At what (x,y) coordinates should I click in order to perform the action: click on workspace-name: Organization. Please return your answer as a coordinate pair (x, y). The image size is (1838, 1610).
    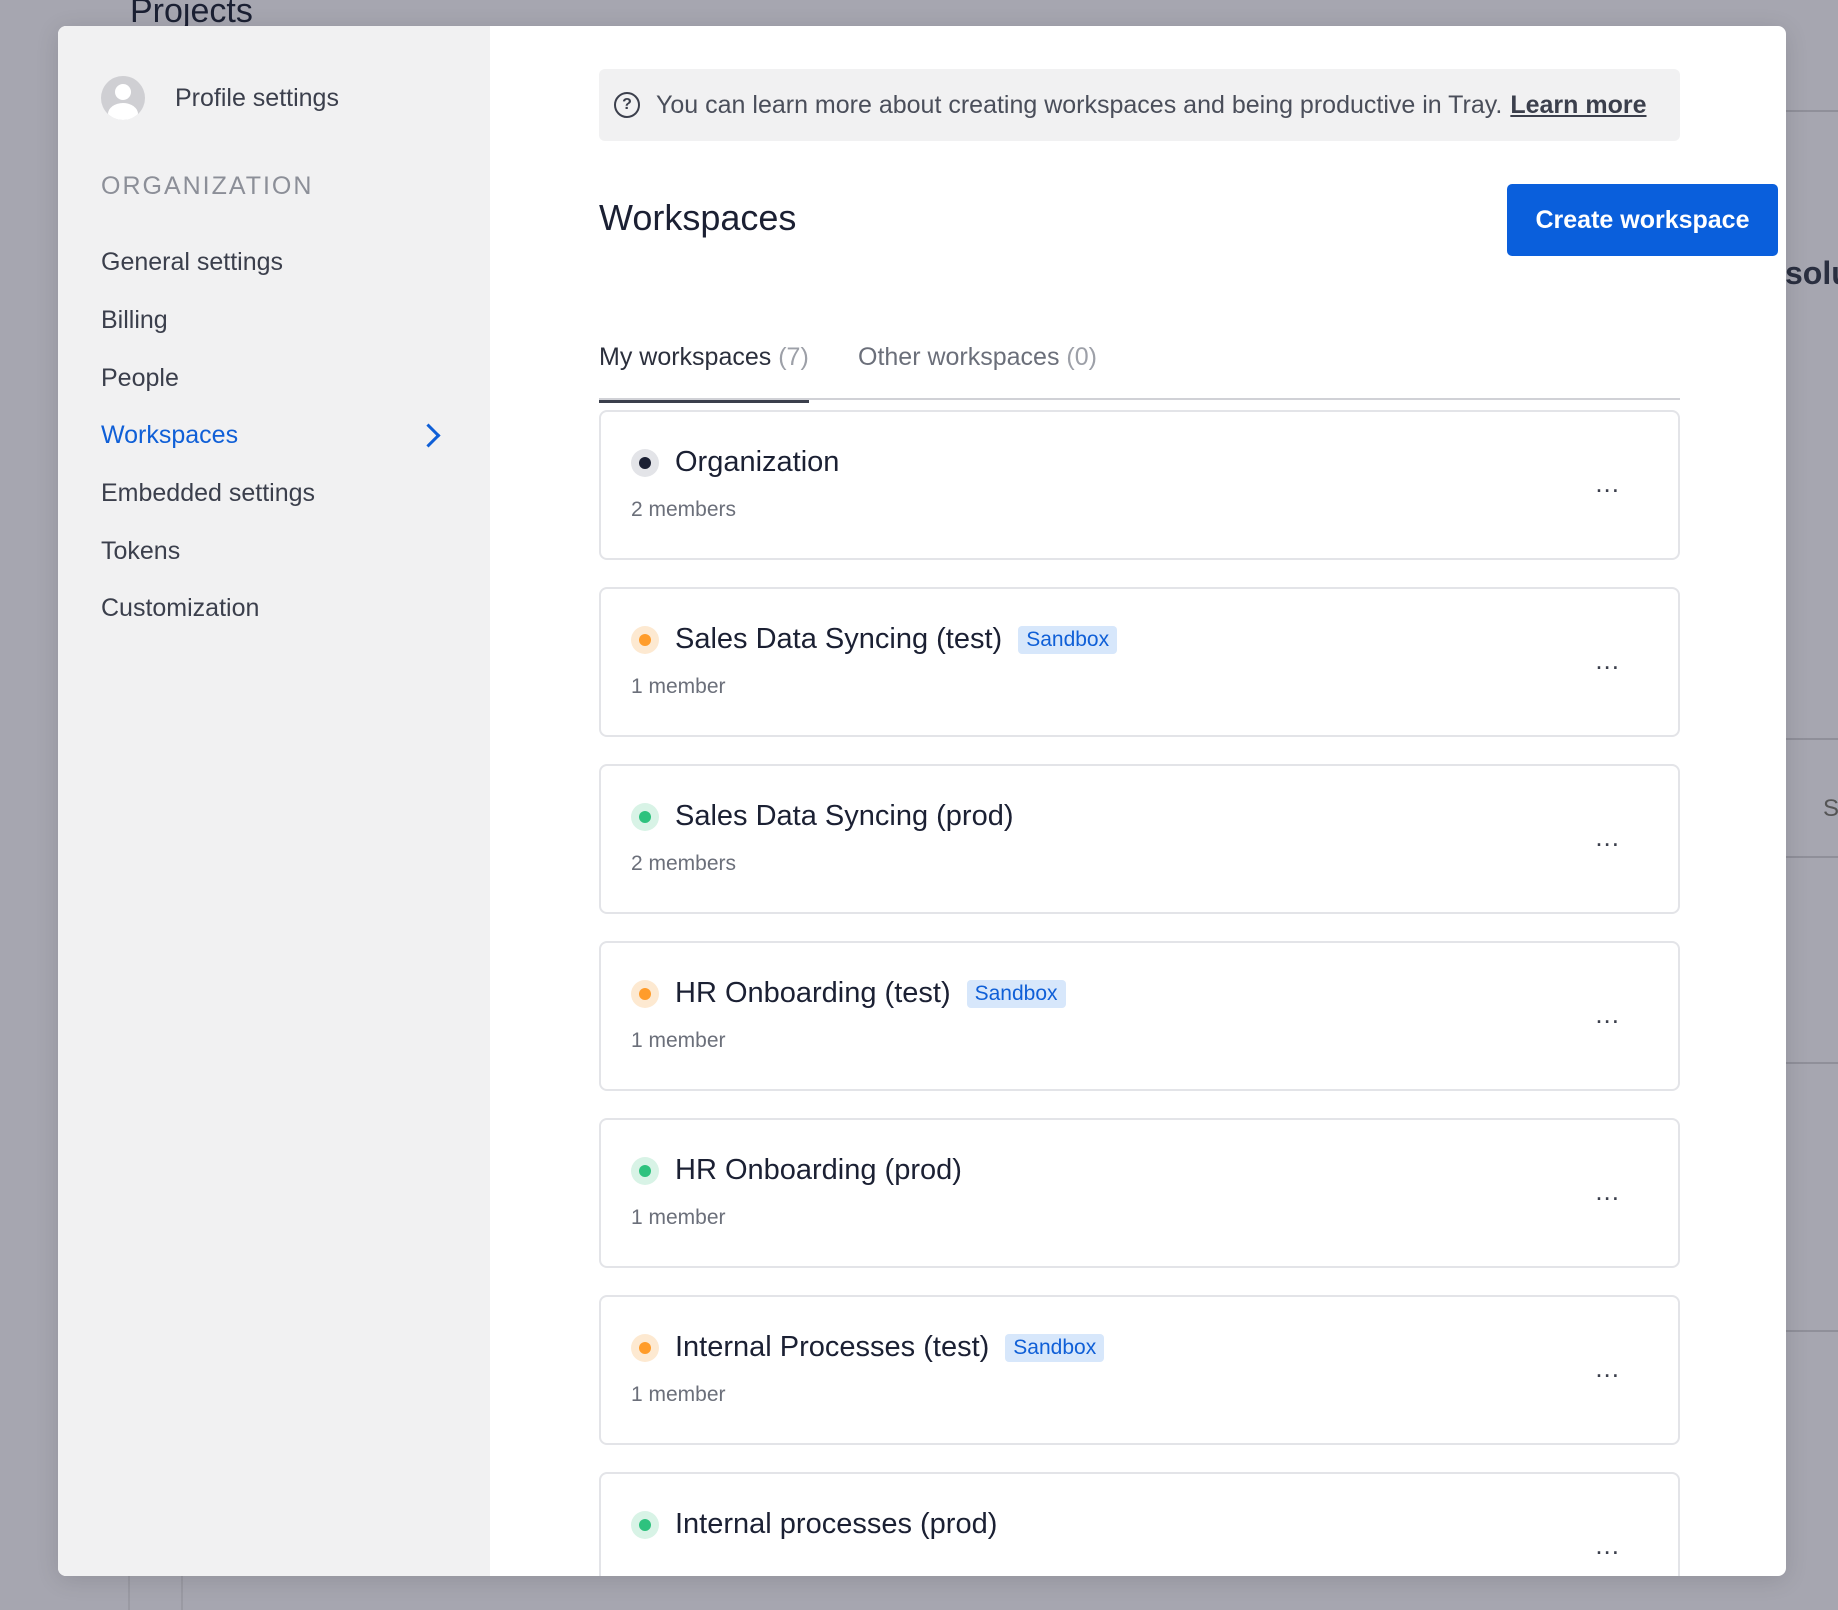
    Looking at the image, I should click on (757, 462).